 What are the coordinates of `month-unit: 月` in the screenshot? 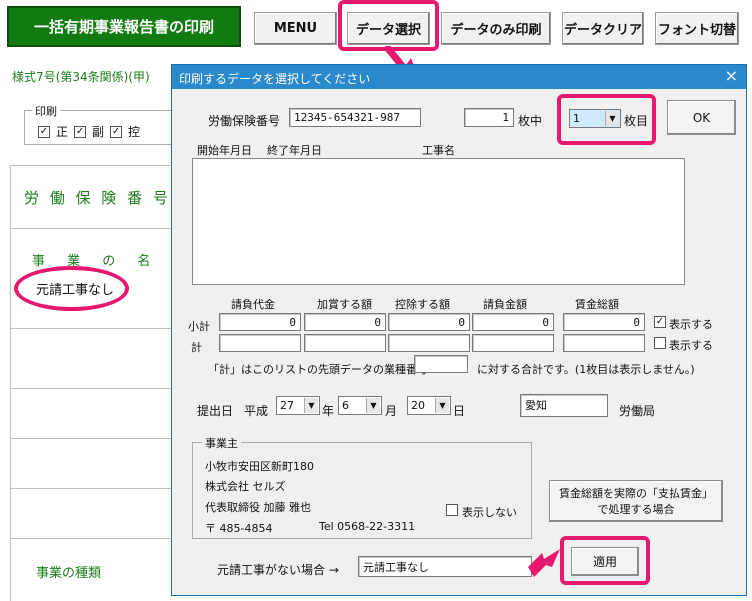 It's located at (391, 411).